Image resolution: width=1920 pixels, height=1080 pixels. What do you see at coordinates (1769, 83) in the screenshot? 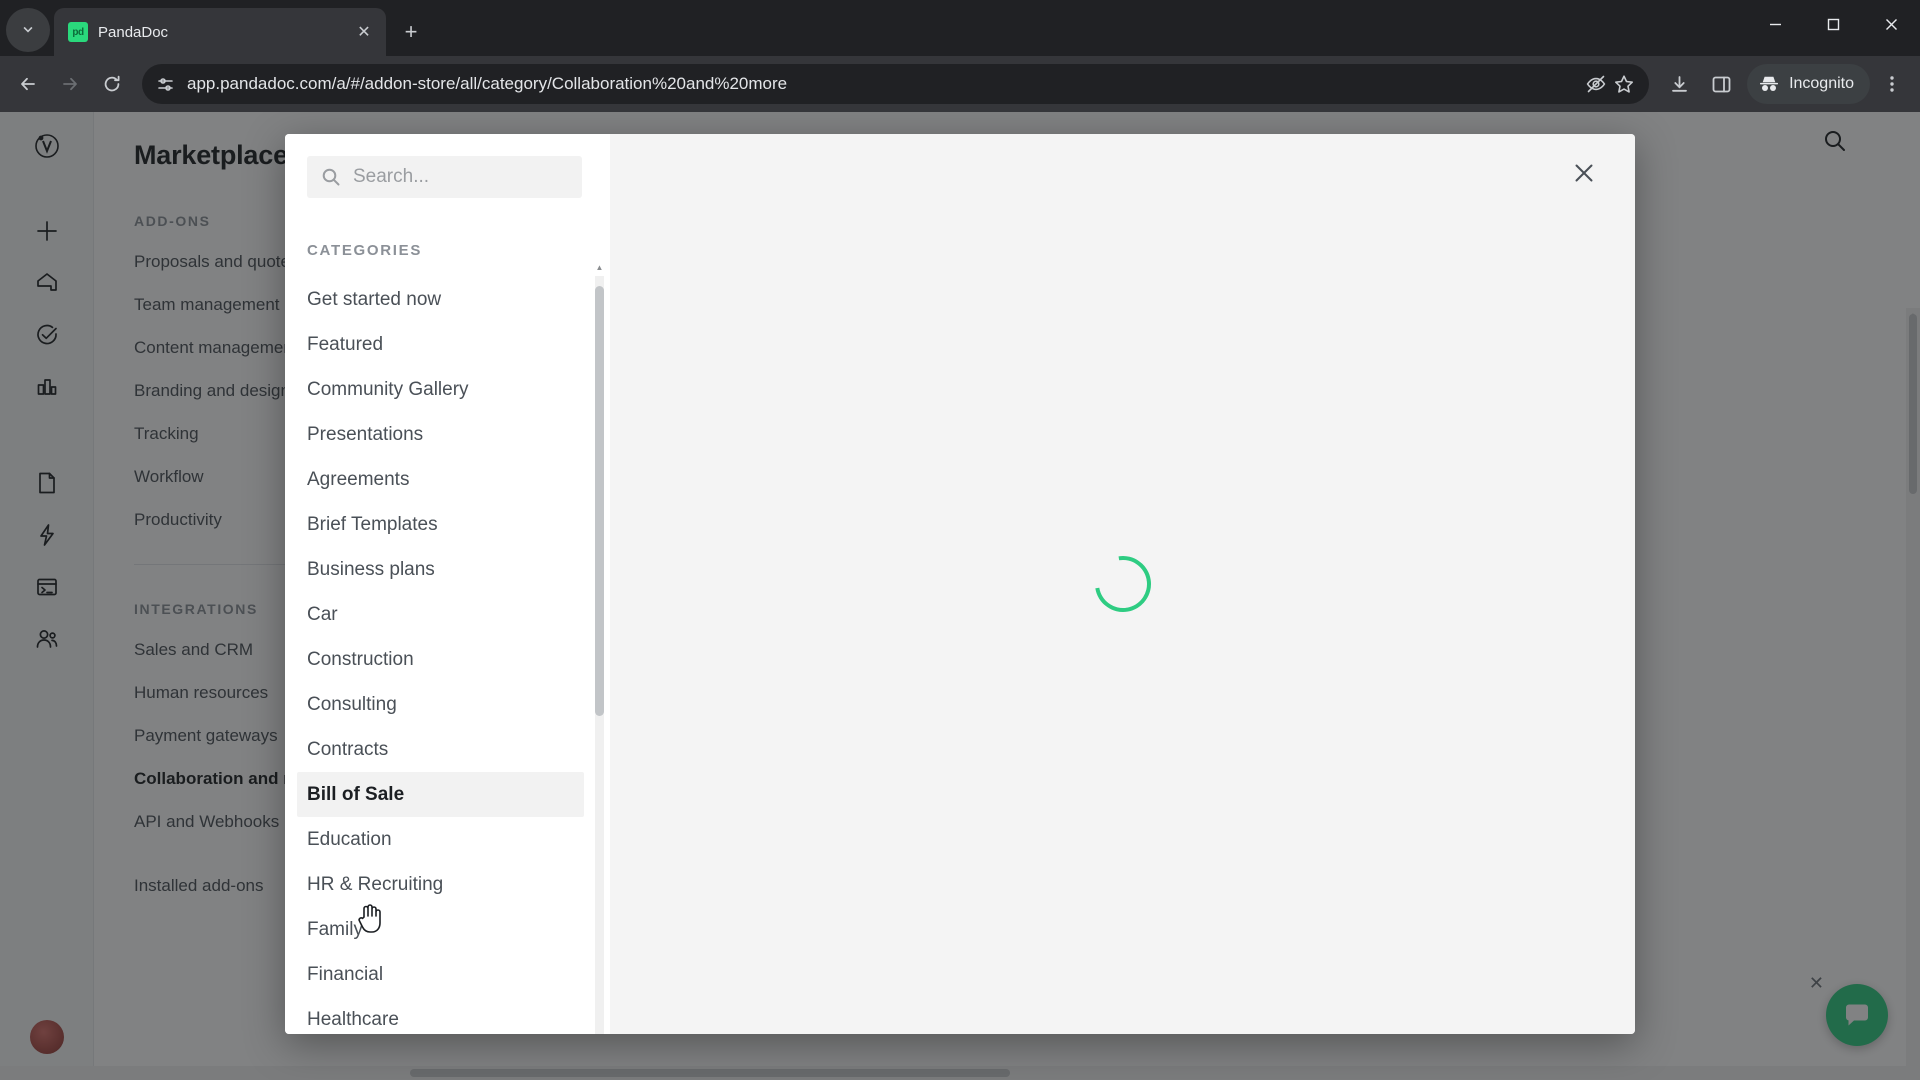
I see `incognito-hat-icon` at bounding box center [1769, 83].